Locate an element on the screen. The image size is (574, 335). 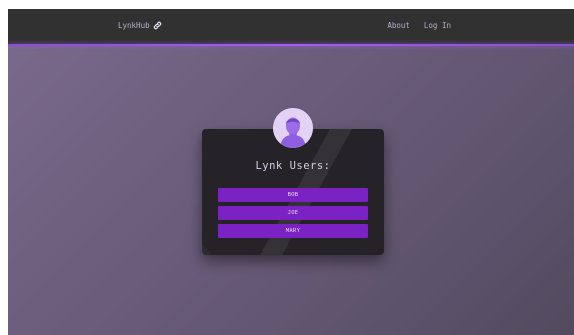
card-title: Lynk Users: is located at coordinates (293, 166).